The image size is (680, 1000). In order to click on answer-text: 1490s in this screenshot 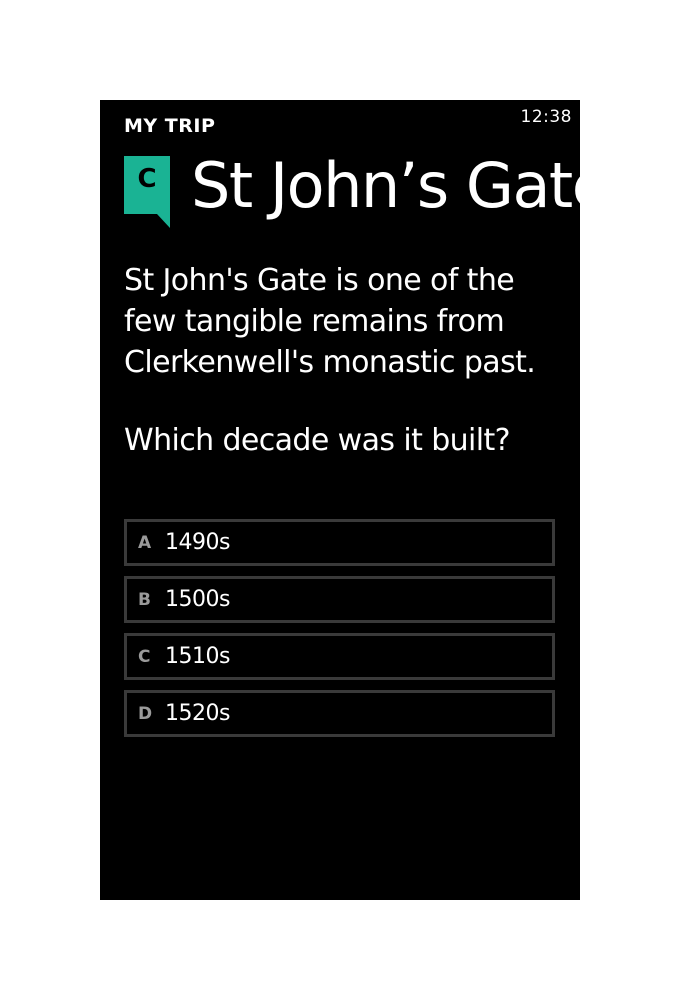, I will do `click(197, 542)`.